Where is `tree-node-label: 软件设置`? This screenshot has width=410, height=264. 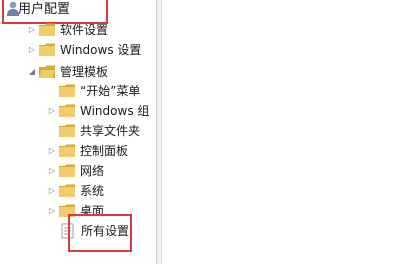 tree-node-label: 软件设置 is located at coordinates (84, 30).